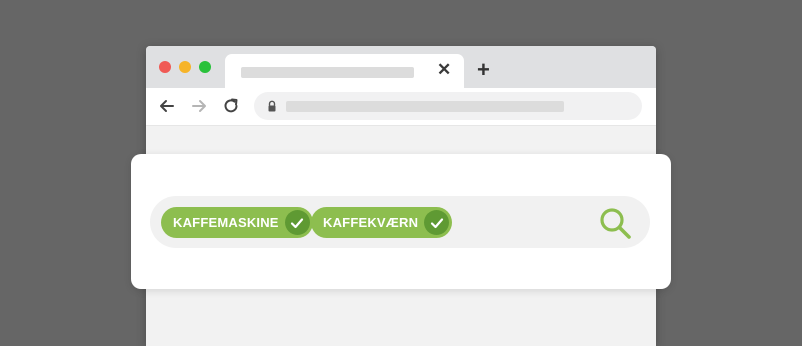 This screenshot has height=346, width=802. What do you see at coordinates (167, 106) in the screenshot?
I see `arrow-left-icon` at bounding box center [167, 106].